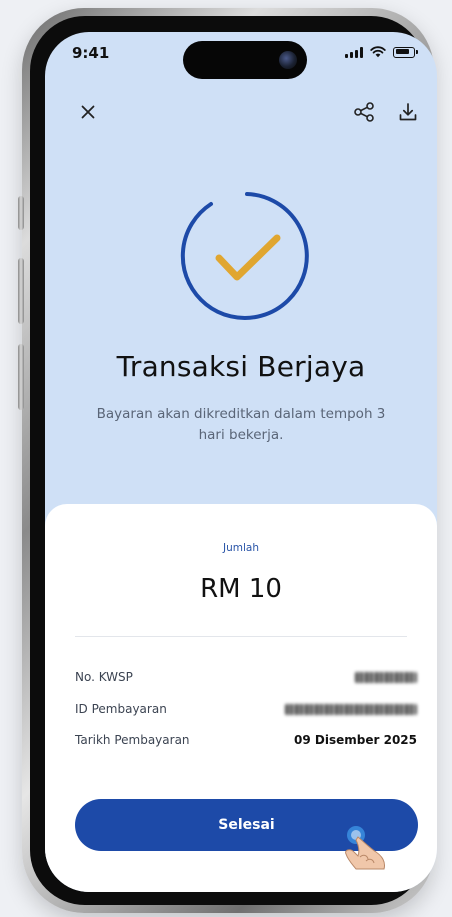 This screenshot has width=452, height=917. I want to click on battery-icon, so click(405, 52).